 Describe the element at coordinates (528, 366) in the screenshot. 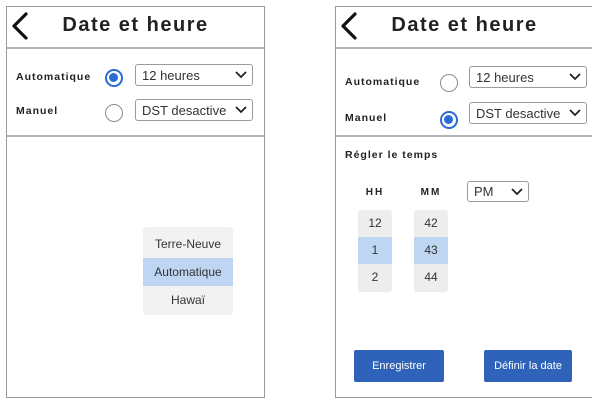

I see `set-date-button: Définir la date` at that location.